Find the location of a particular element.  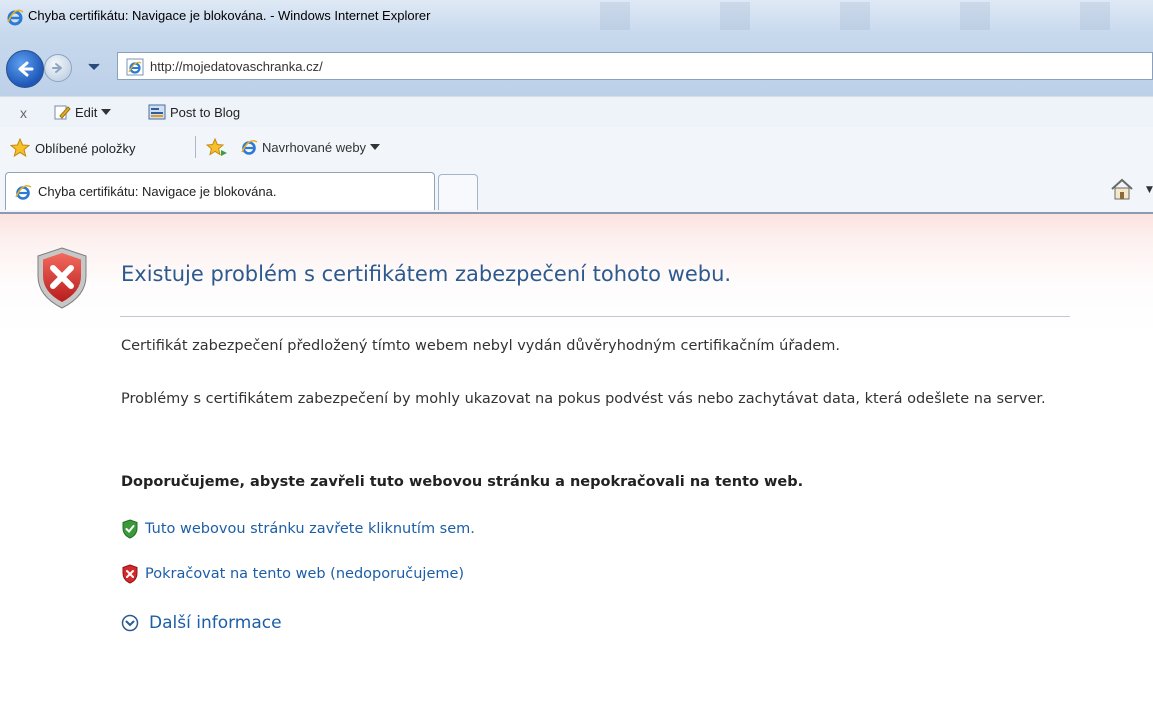

star-icon is located at coordinates (20, 148).